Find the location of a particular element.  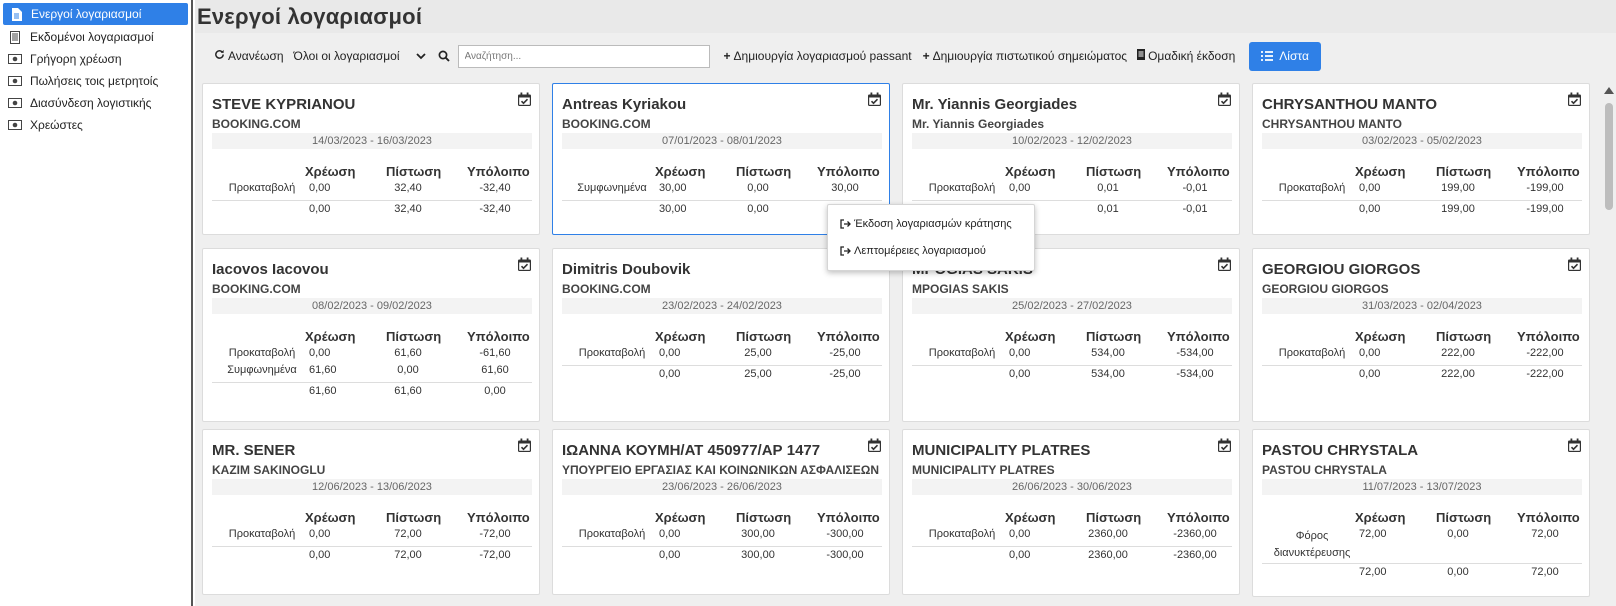

search-input is located at coordinates (583, 56).